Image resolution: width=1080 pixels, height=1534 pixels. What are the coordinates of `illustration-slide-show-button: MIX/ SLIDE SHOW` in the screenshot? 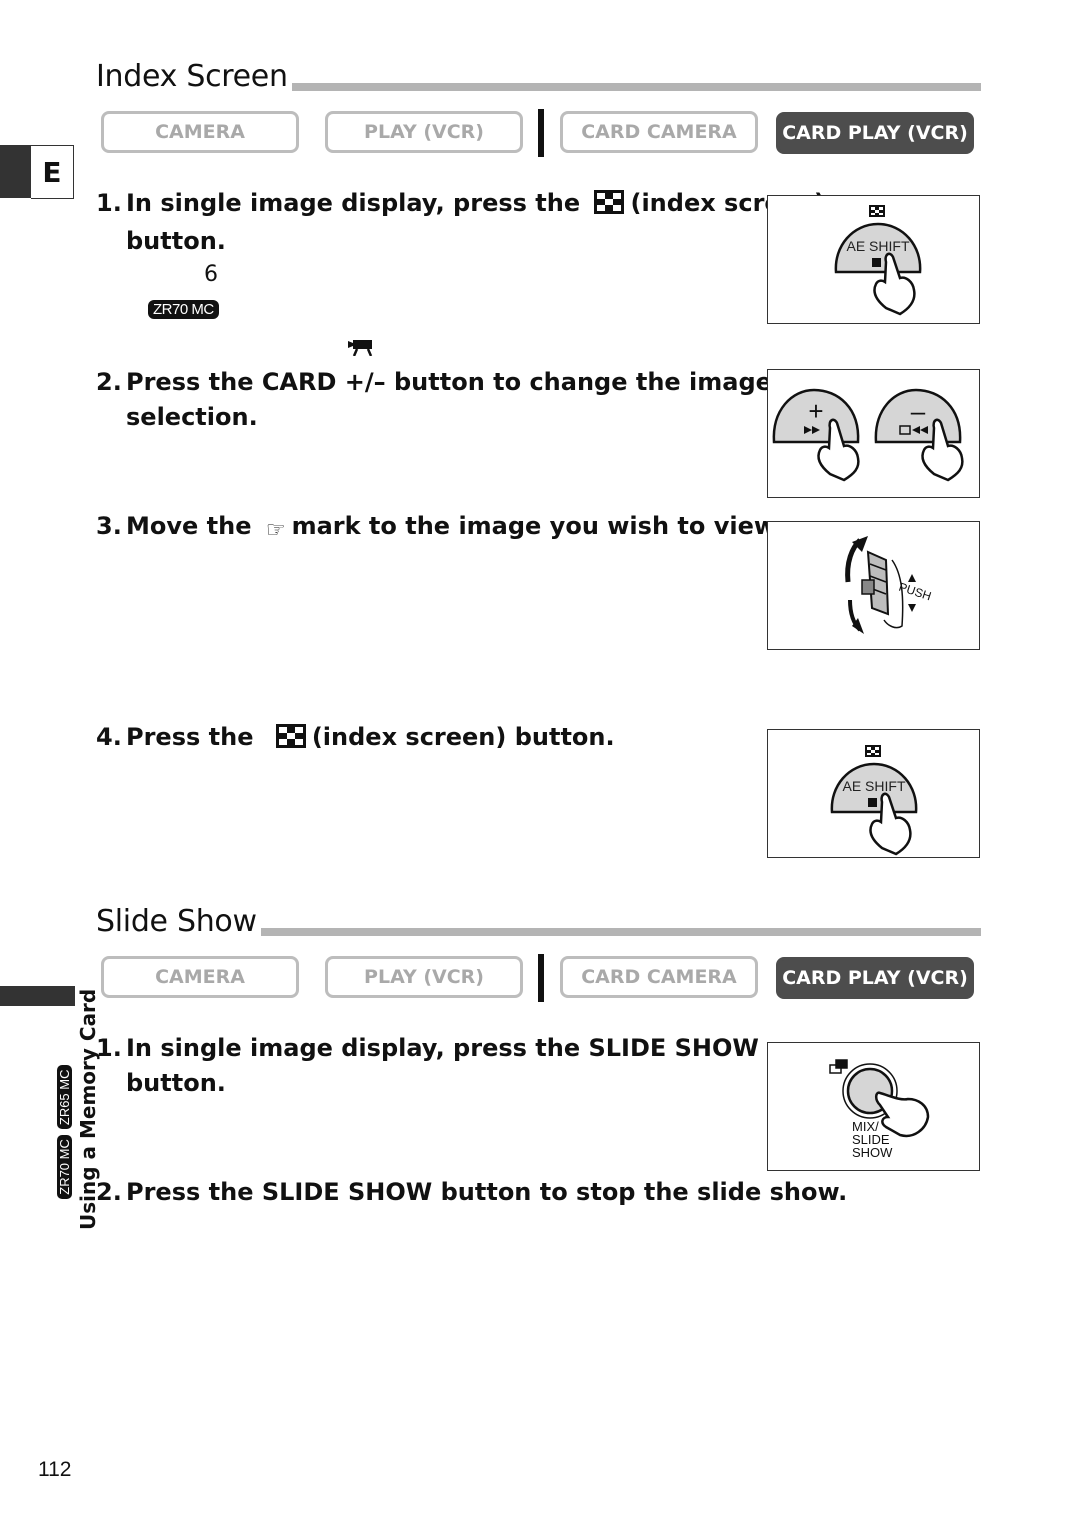 It's located at (873, 1106).